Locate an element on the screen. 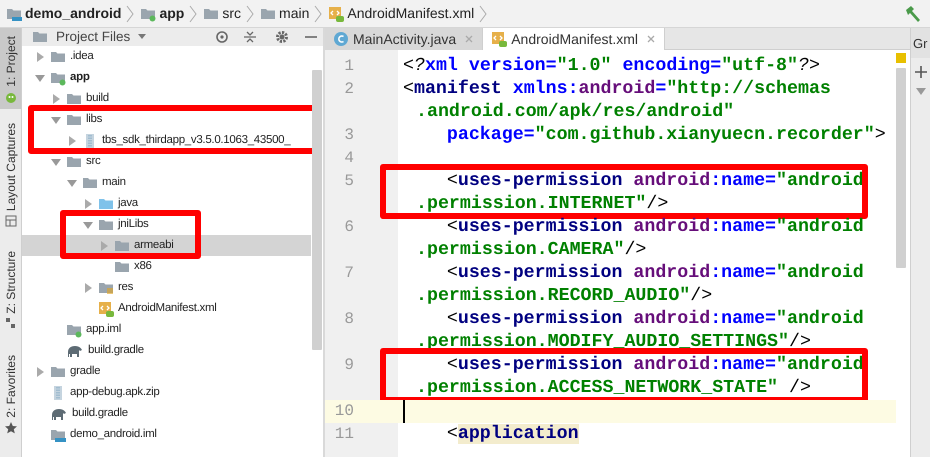 The height and width of the screenshot is (457, 930). code-line: package="com.github.xianyuecn.recorder"> is located at coordinates (666, 135).